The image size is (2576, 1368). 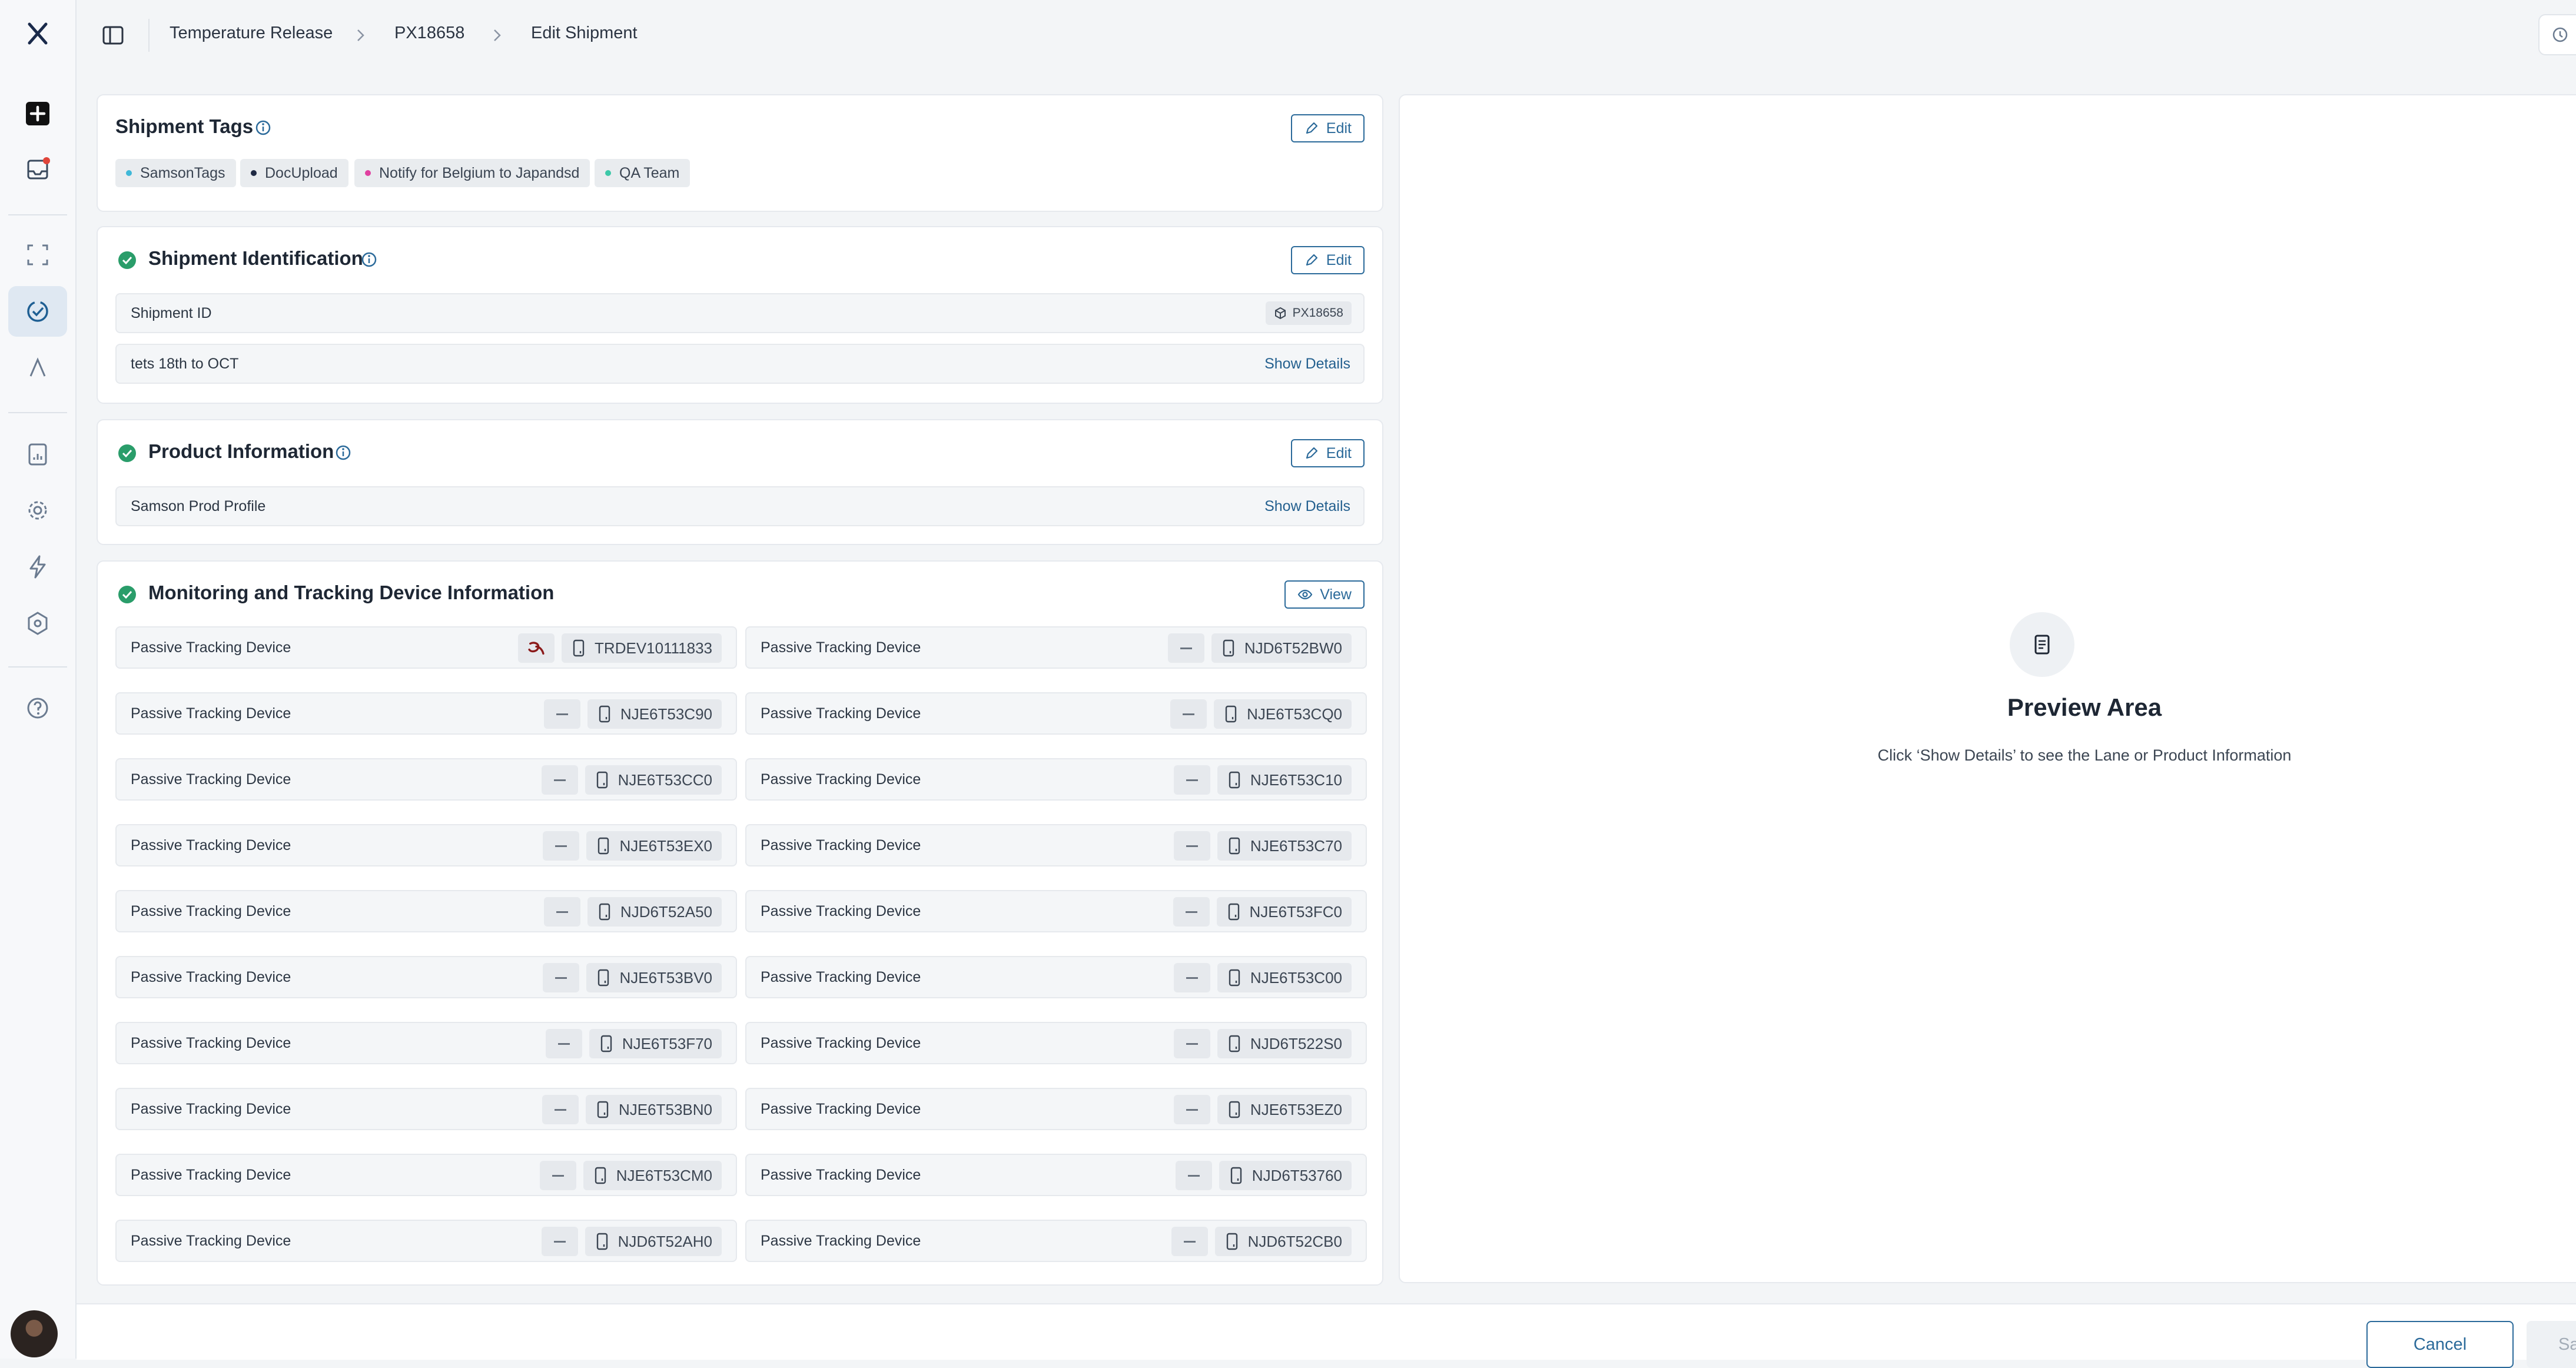 What do you see at coordinates (1307, 365) in the screenshot?
I see `lane-show-details-link: Show Details` at bounding box center [1307, 365].